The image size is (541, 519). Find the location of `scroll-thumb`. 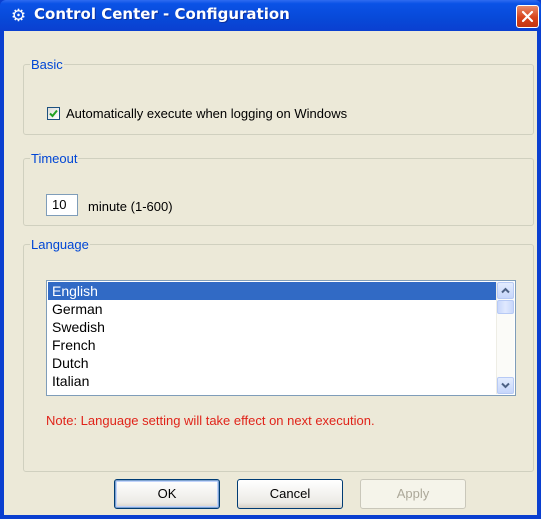

scroll-thumb is located at coordinates (505, 307).